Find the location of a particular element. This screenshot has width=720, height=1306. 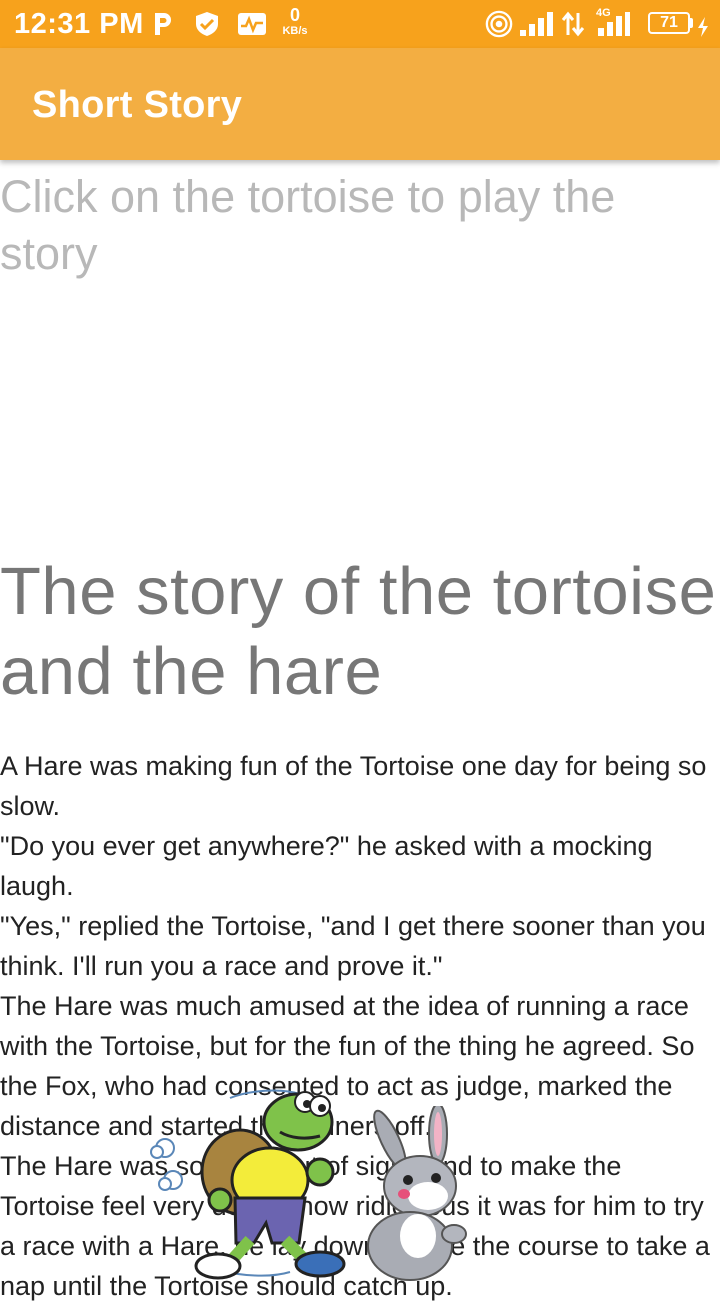

signal-4g-icon is located at coordinates (614, 24).